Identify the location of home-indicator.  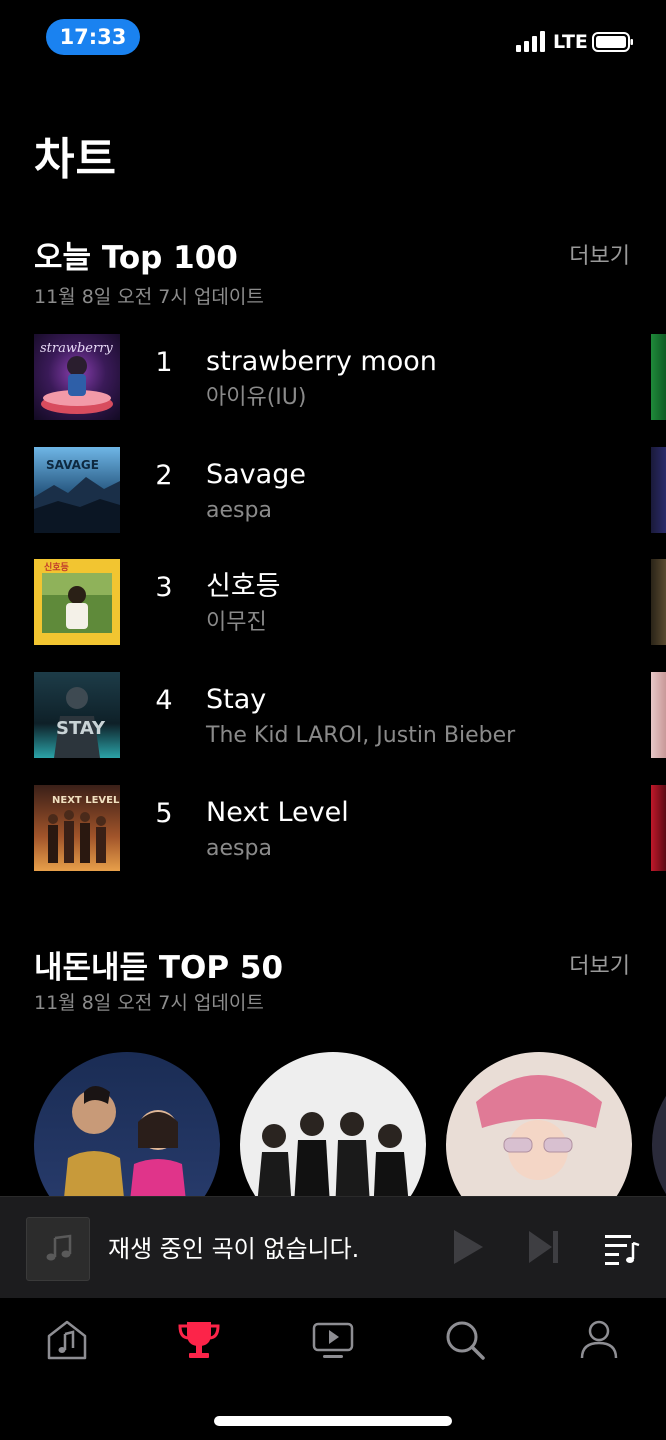
(333, 1421).